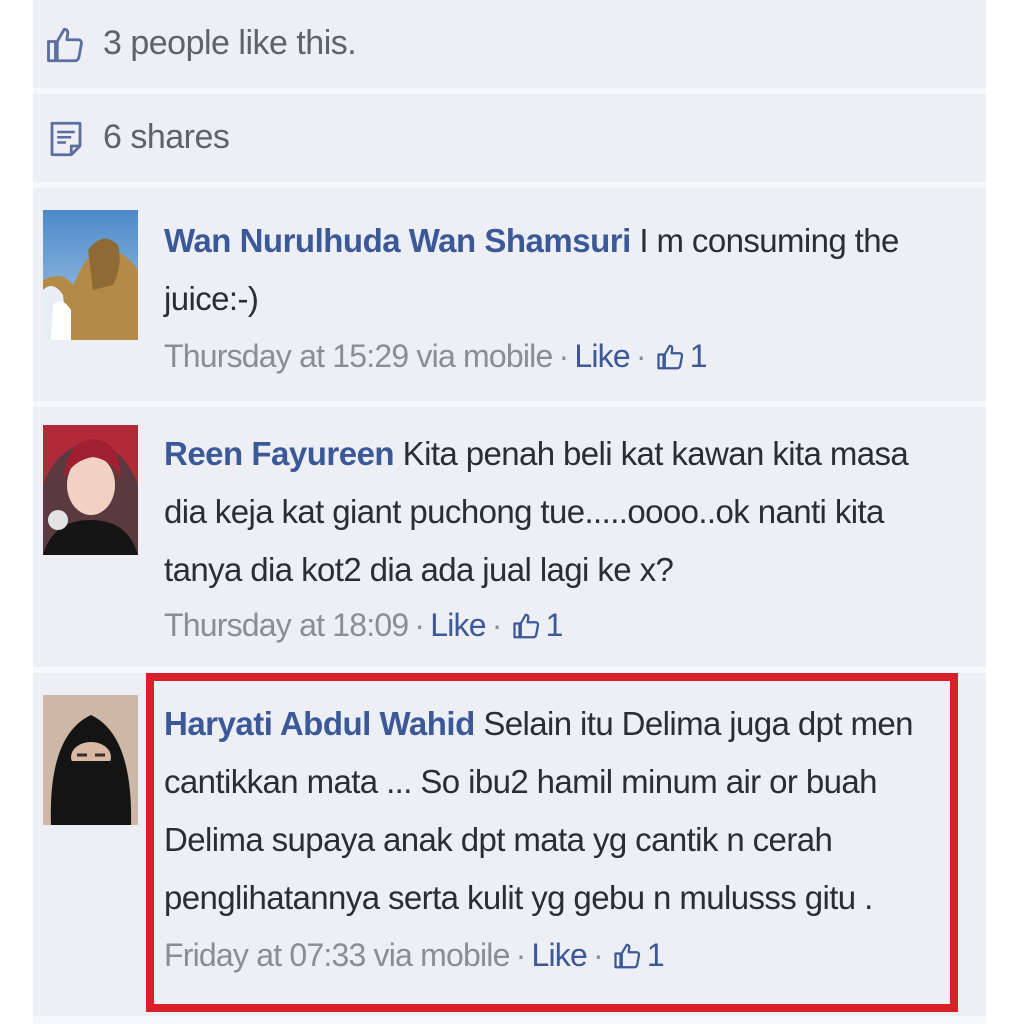  I want to click on likes-summary: 3 people like this., so click(509, 44).